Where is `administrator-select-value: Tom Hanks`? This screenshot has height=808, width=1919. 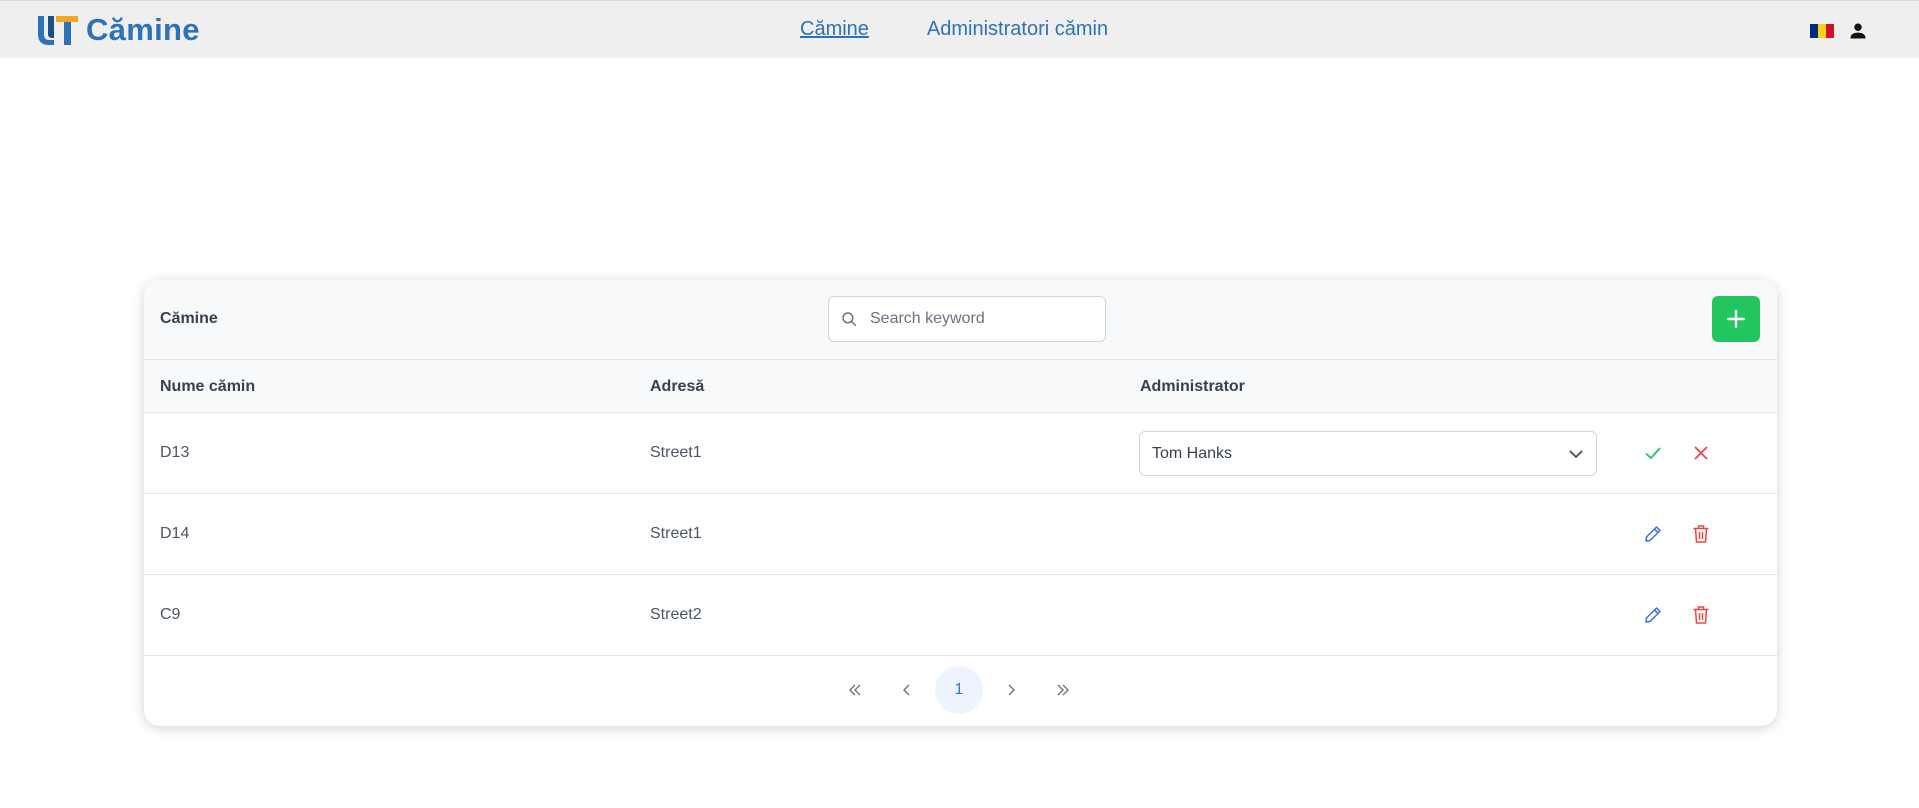 administrator-select-value: Tom Hanks is located at coordinates (1192, 453).